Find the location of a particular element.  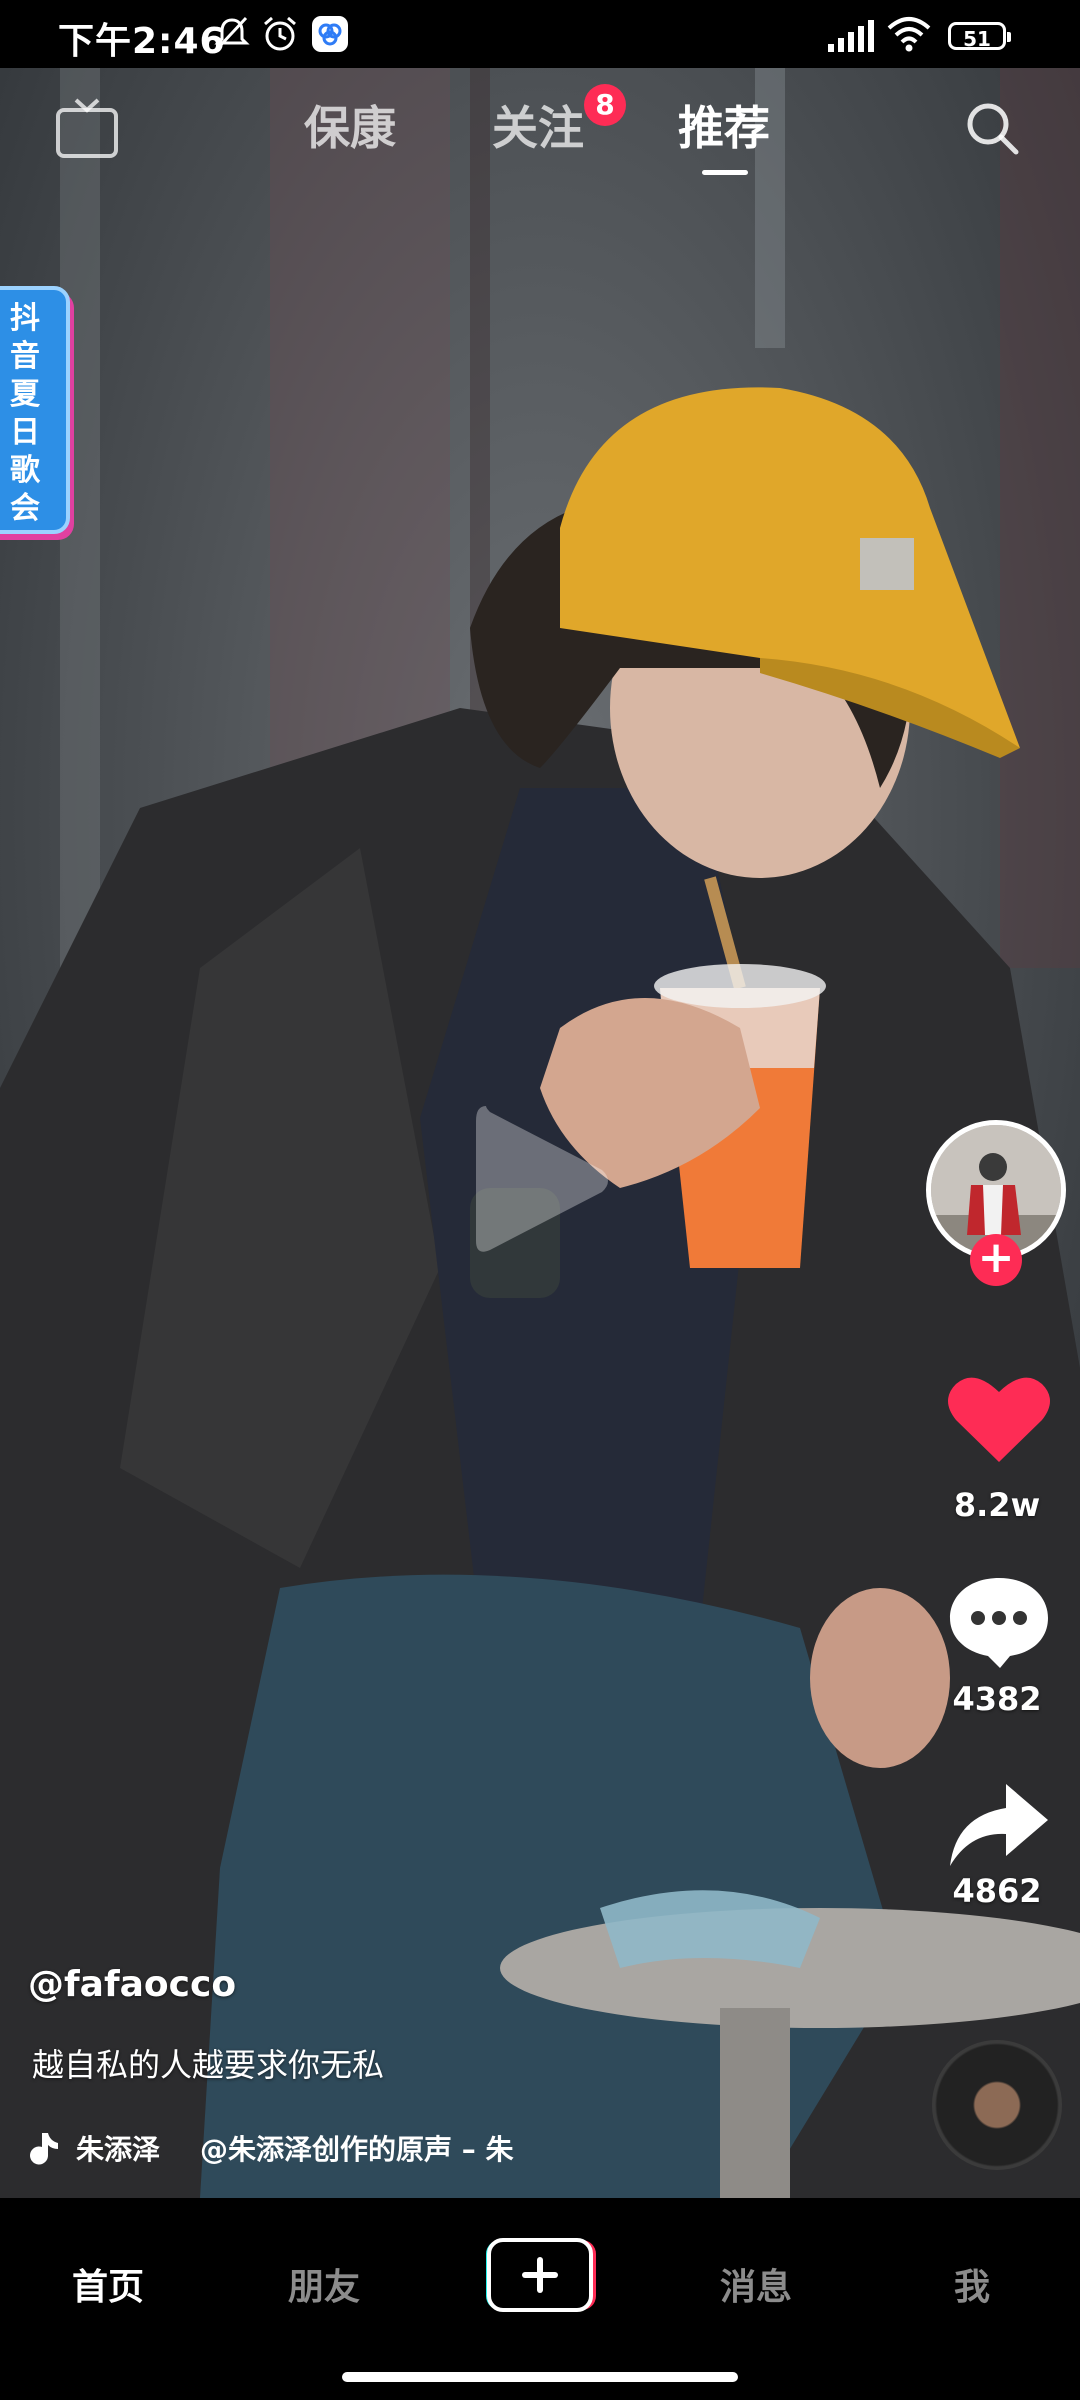

music-title: @朱添泽创作的原声 – 朱 is located at coordinates (357, 2149).